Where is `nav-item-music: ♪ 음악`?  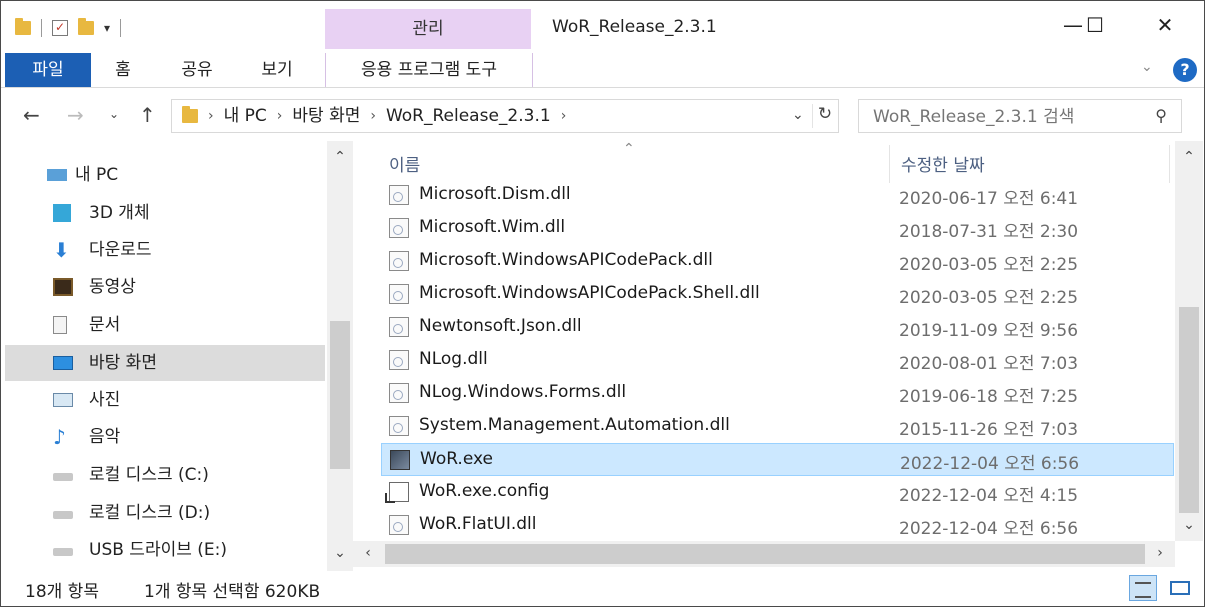 nav-item-music: ♪ 음악 is located at coordinates (165, 437).